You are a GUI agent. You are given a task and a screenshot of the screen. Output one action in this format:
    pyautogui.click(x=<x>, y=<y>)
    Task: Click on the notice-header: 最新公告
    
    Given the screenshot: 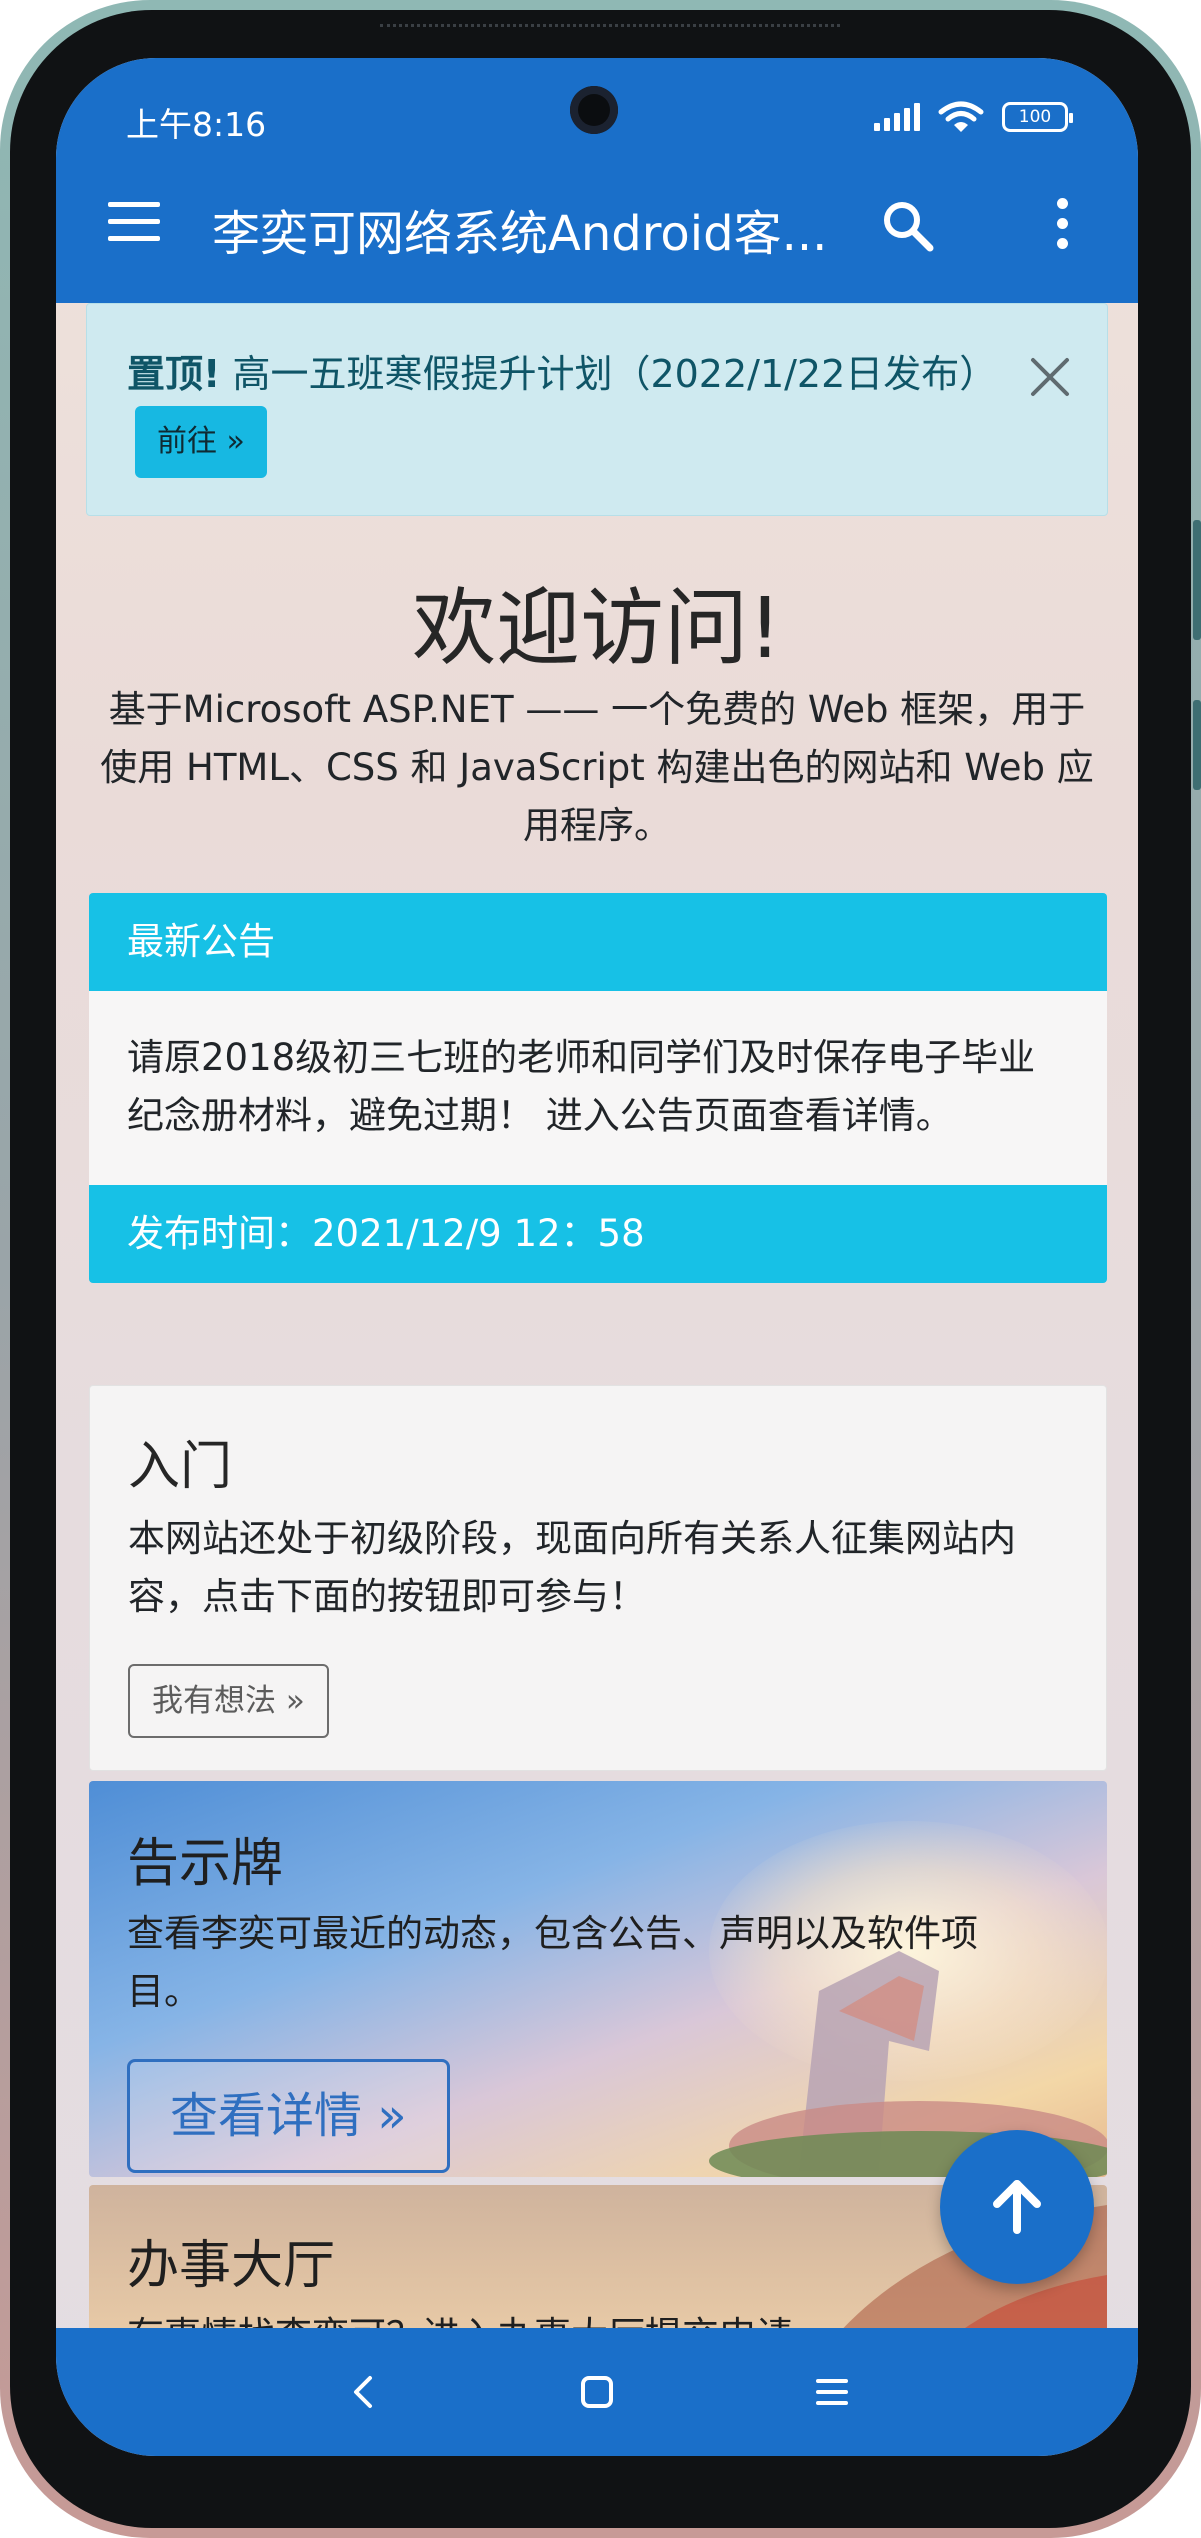 What is the action you would take?
    pyautogui.click(x=598, y=942)
    